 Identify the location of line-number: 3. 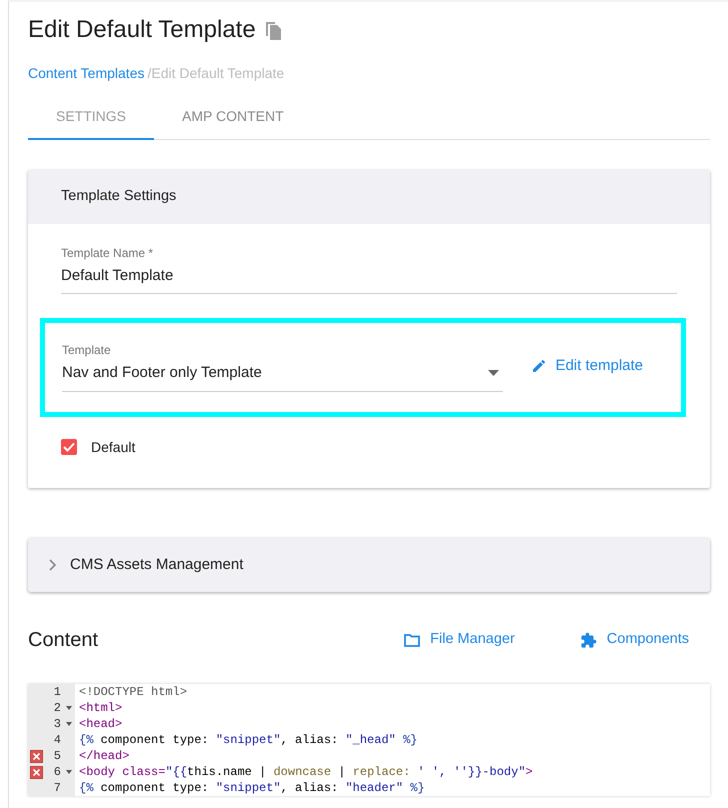
(57, 724).